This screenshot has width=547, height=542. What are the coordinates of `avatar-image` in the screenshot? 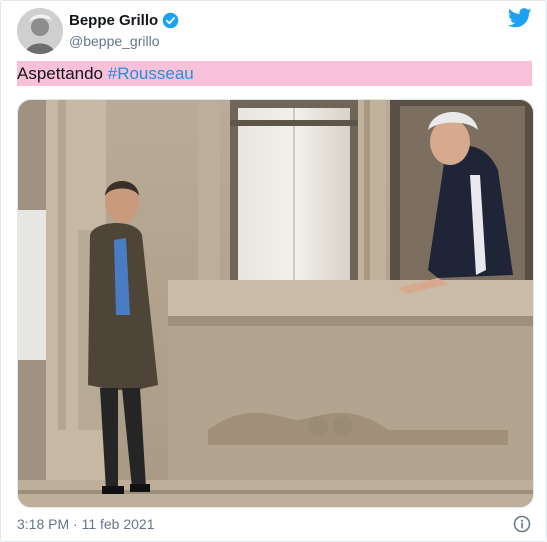 It's located at (40, 31).